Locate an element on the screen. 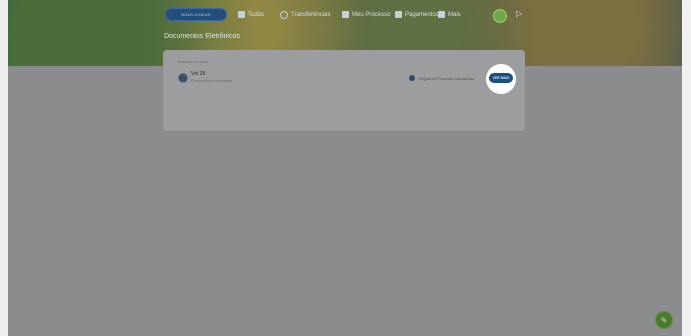 The image size is (691, 336). view-more-button: VER MAIS is located at coordinates (501, 78).